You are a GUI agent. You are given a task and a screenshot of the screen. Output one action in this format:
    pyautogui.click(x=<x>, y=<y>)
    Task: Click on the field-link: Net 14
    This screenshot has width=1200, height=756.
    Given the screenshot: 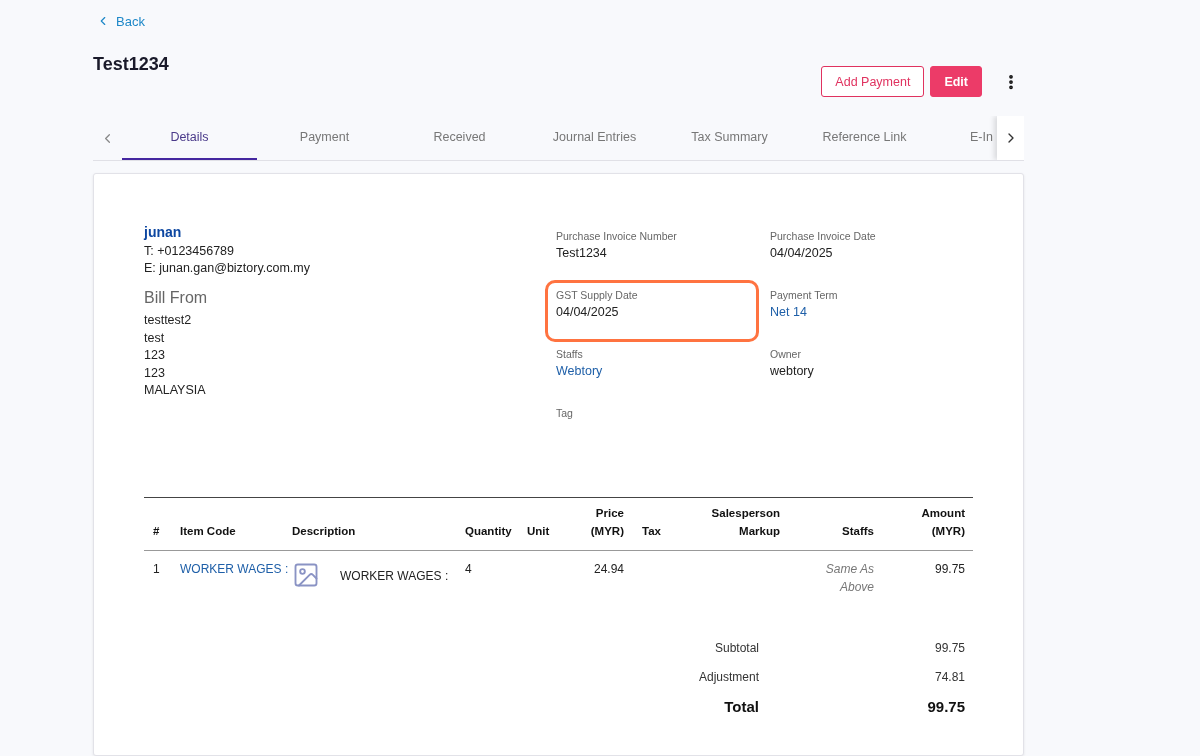 What is the action you would take?
    pyautogui.click(x=866, y=312)
    